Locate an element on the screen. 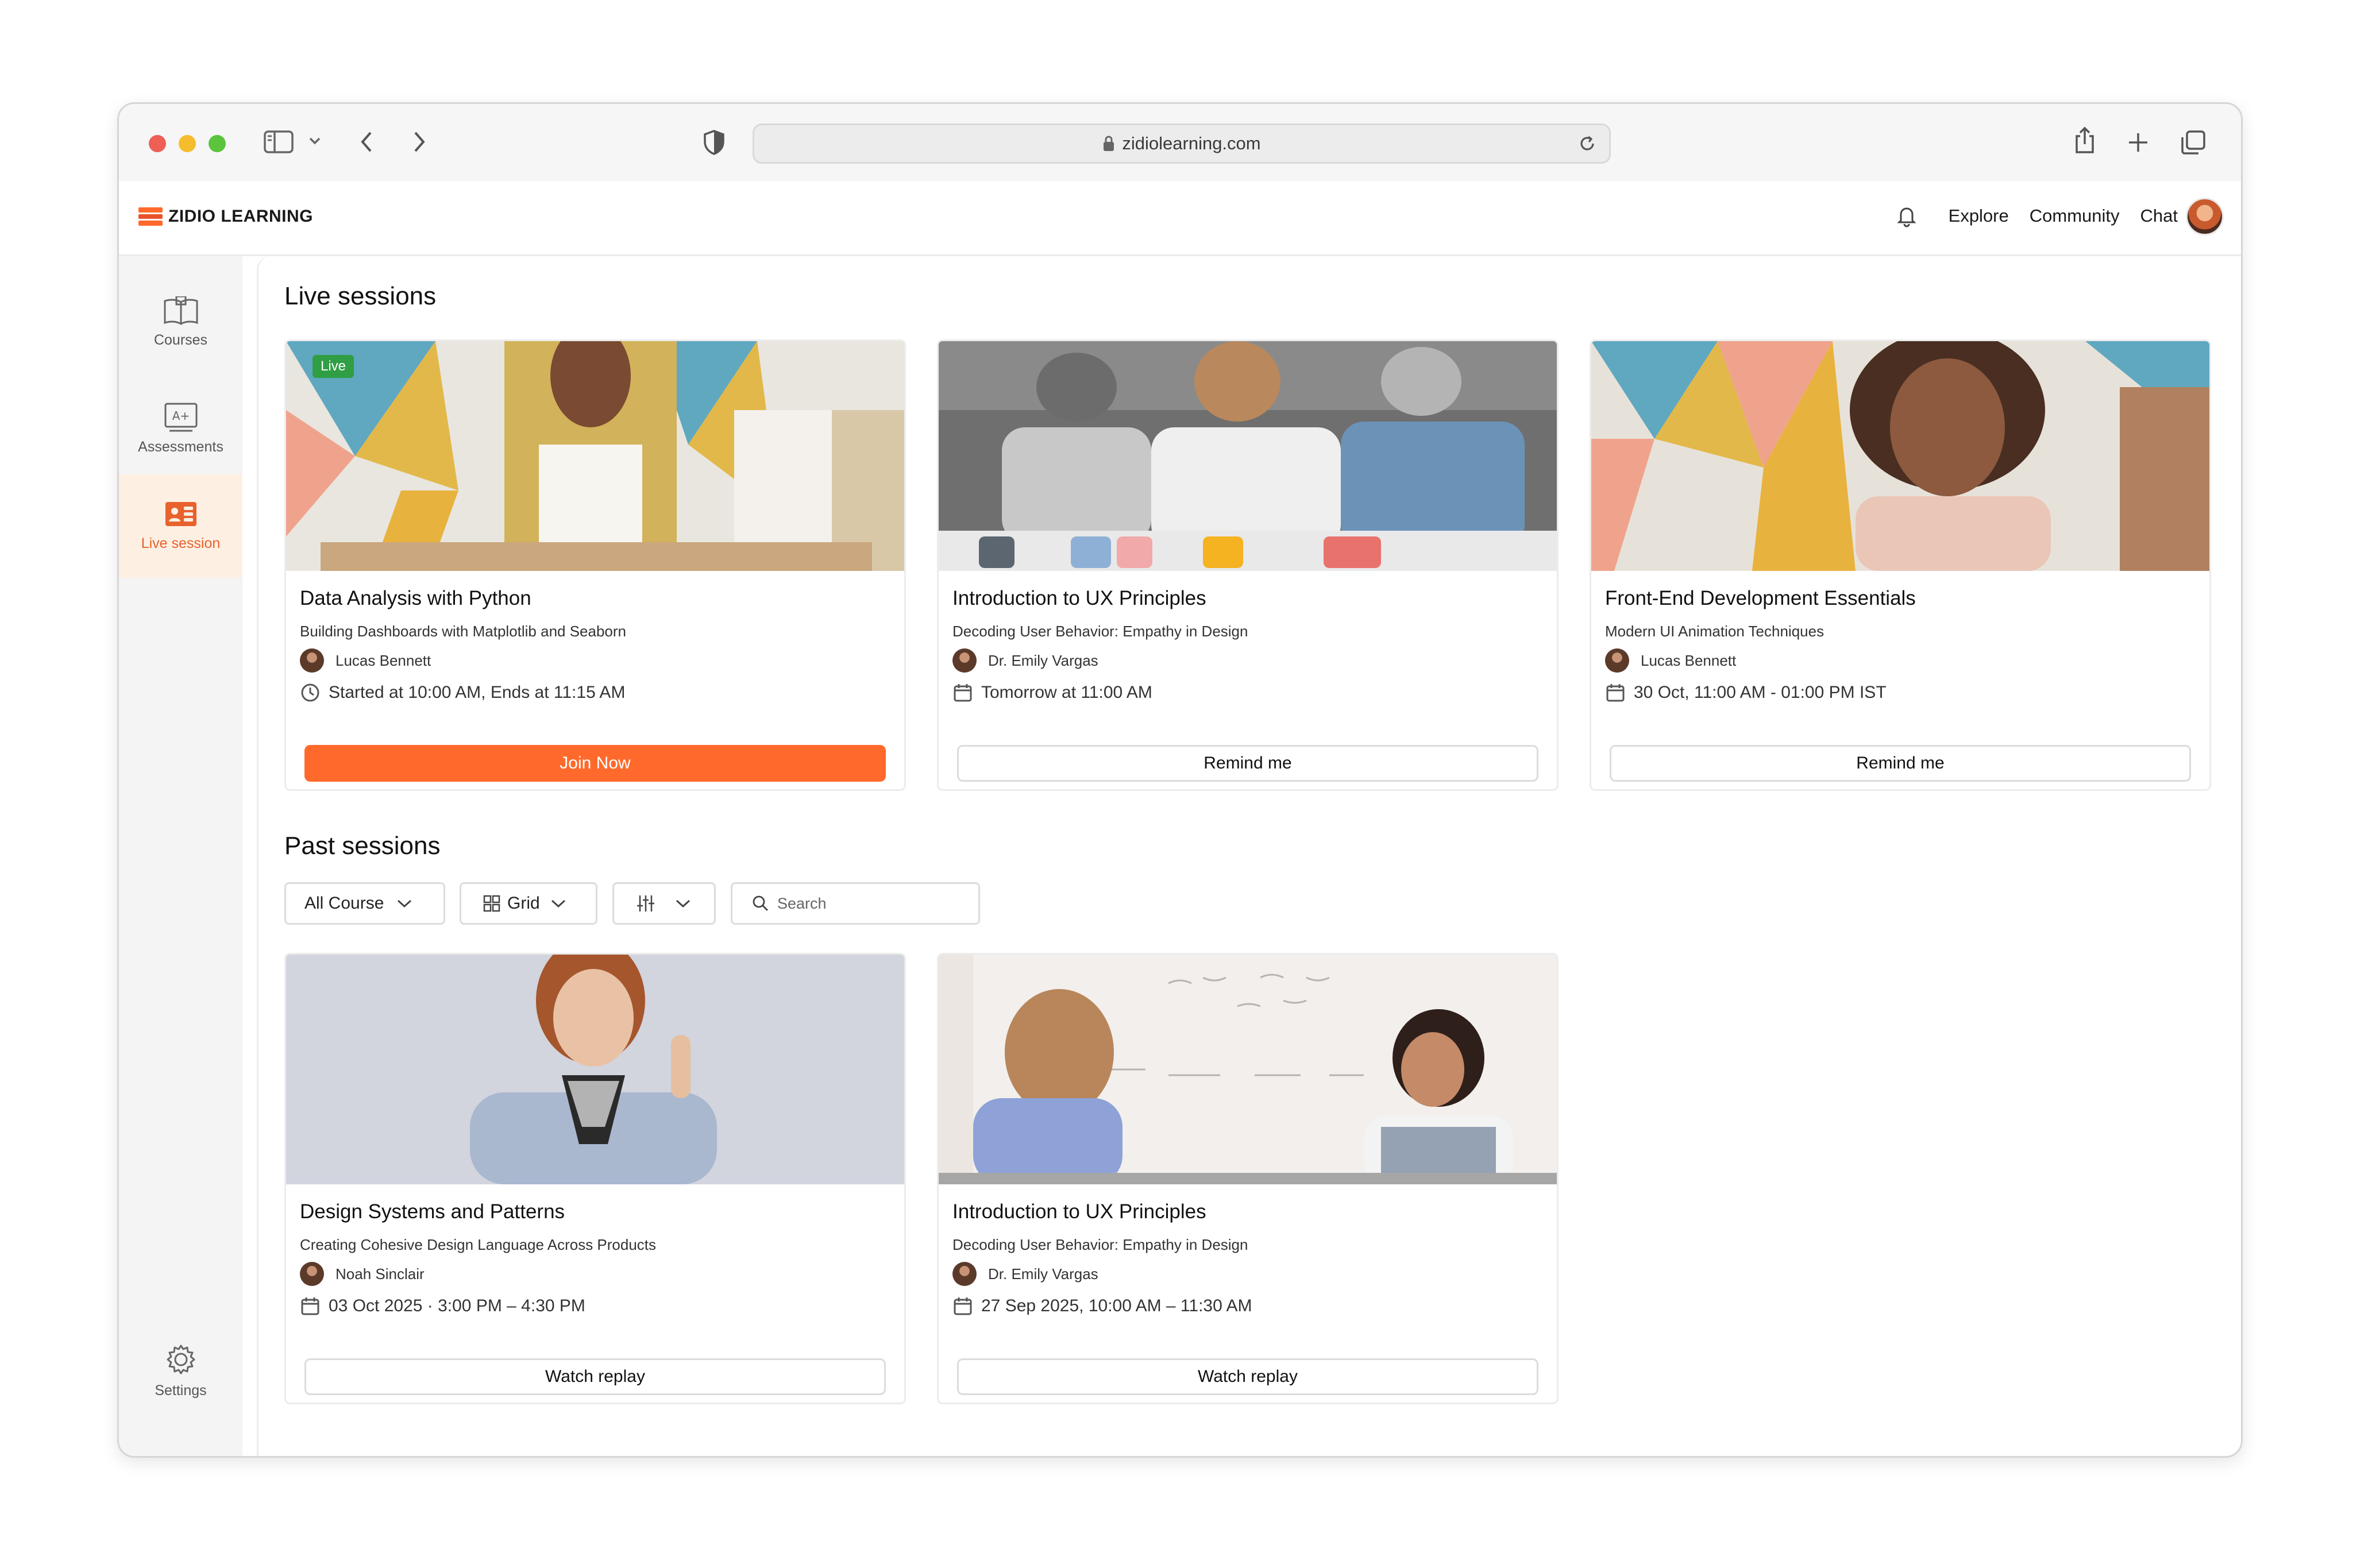 Image resolution: width=2353 pixels, height=1568 pixels. brand-name: ZIDIO LEARNING is located at coordinates (240, 216).